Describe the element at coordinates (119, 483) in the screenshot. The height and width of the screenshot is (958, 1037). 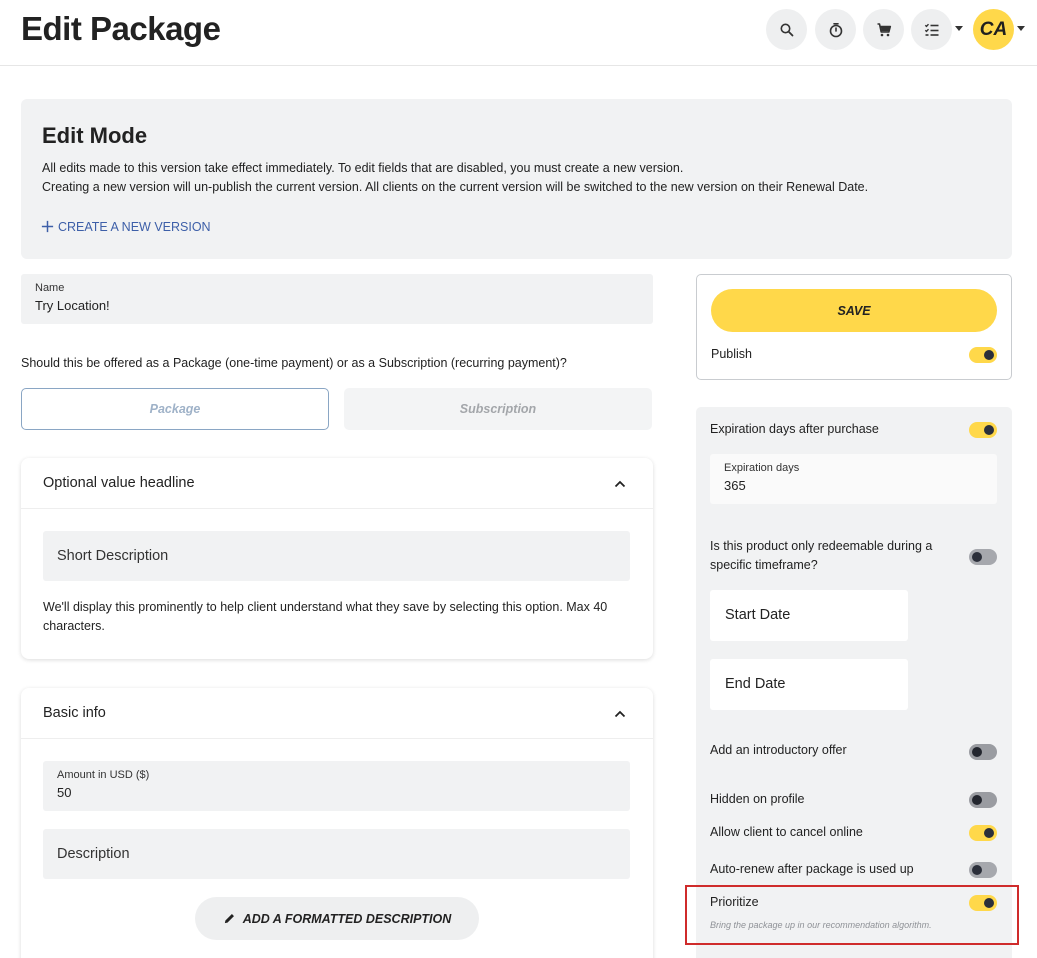
I see `value-headline-title: Optional value headline` at that location.